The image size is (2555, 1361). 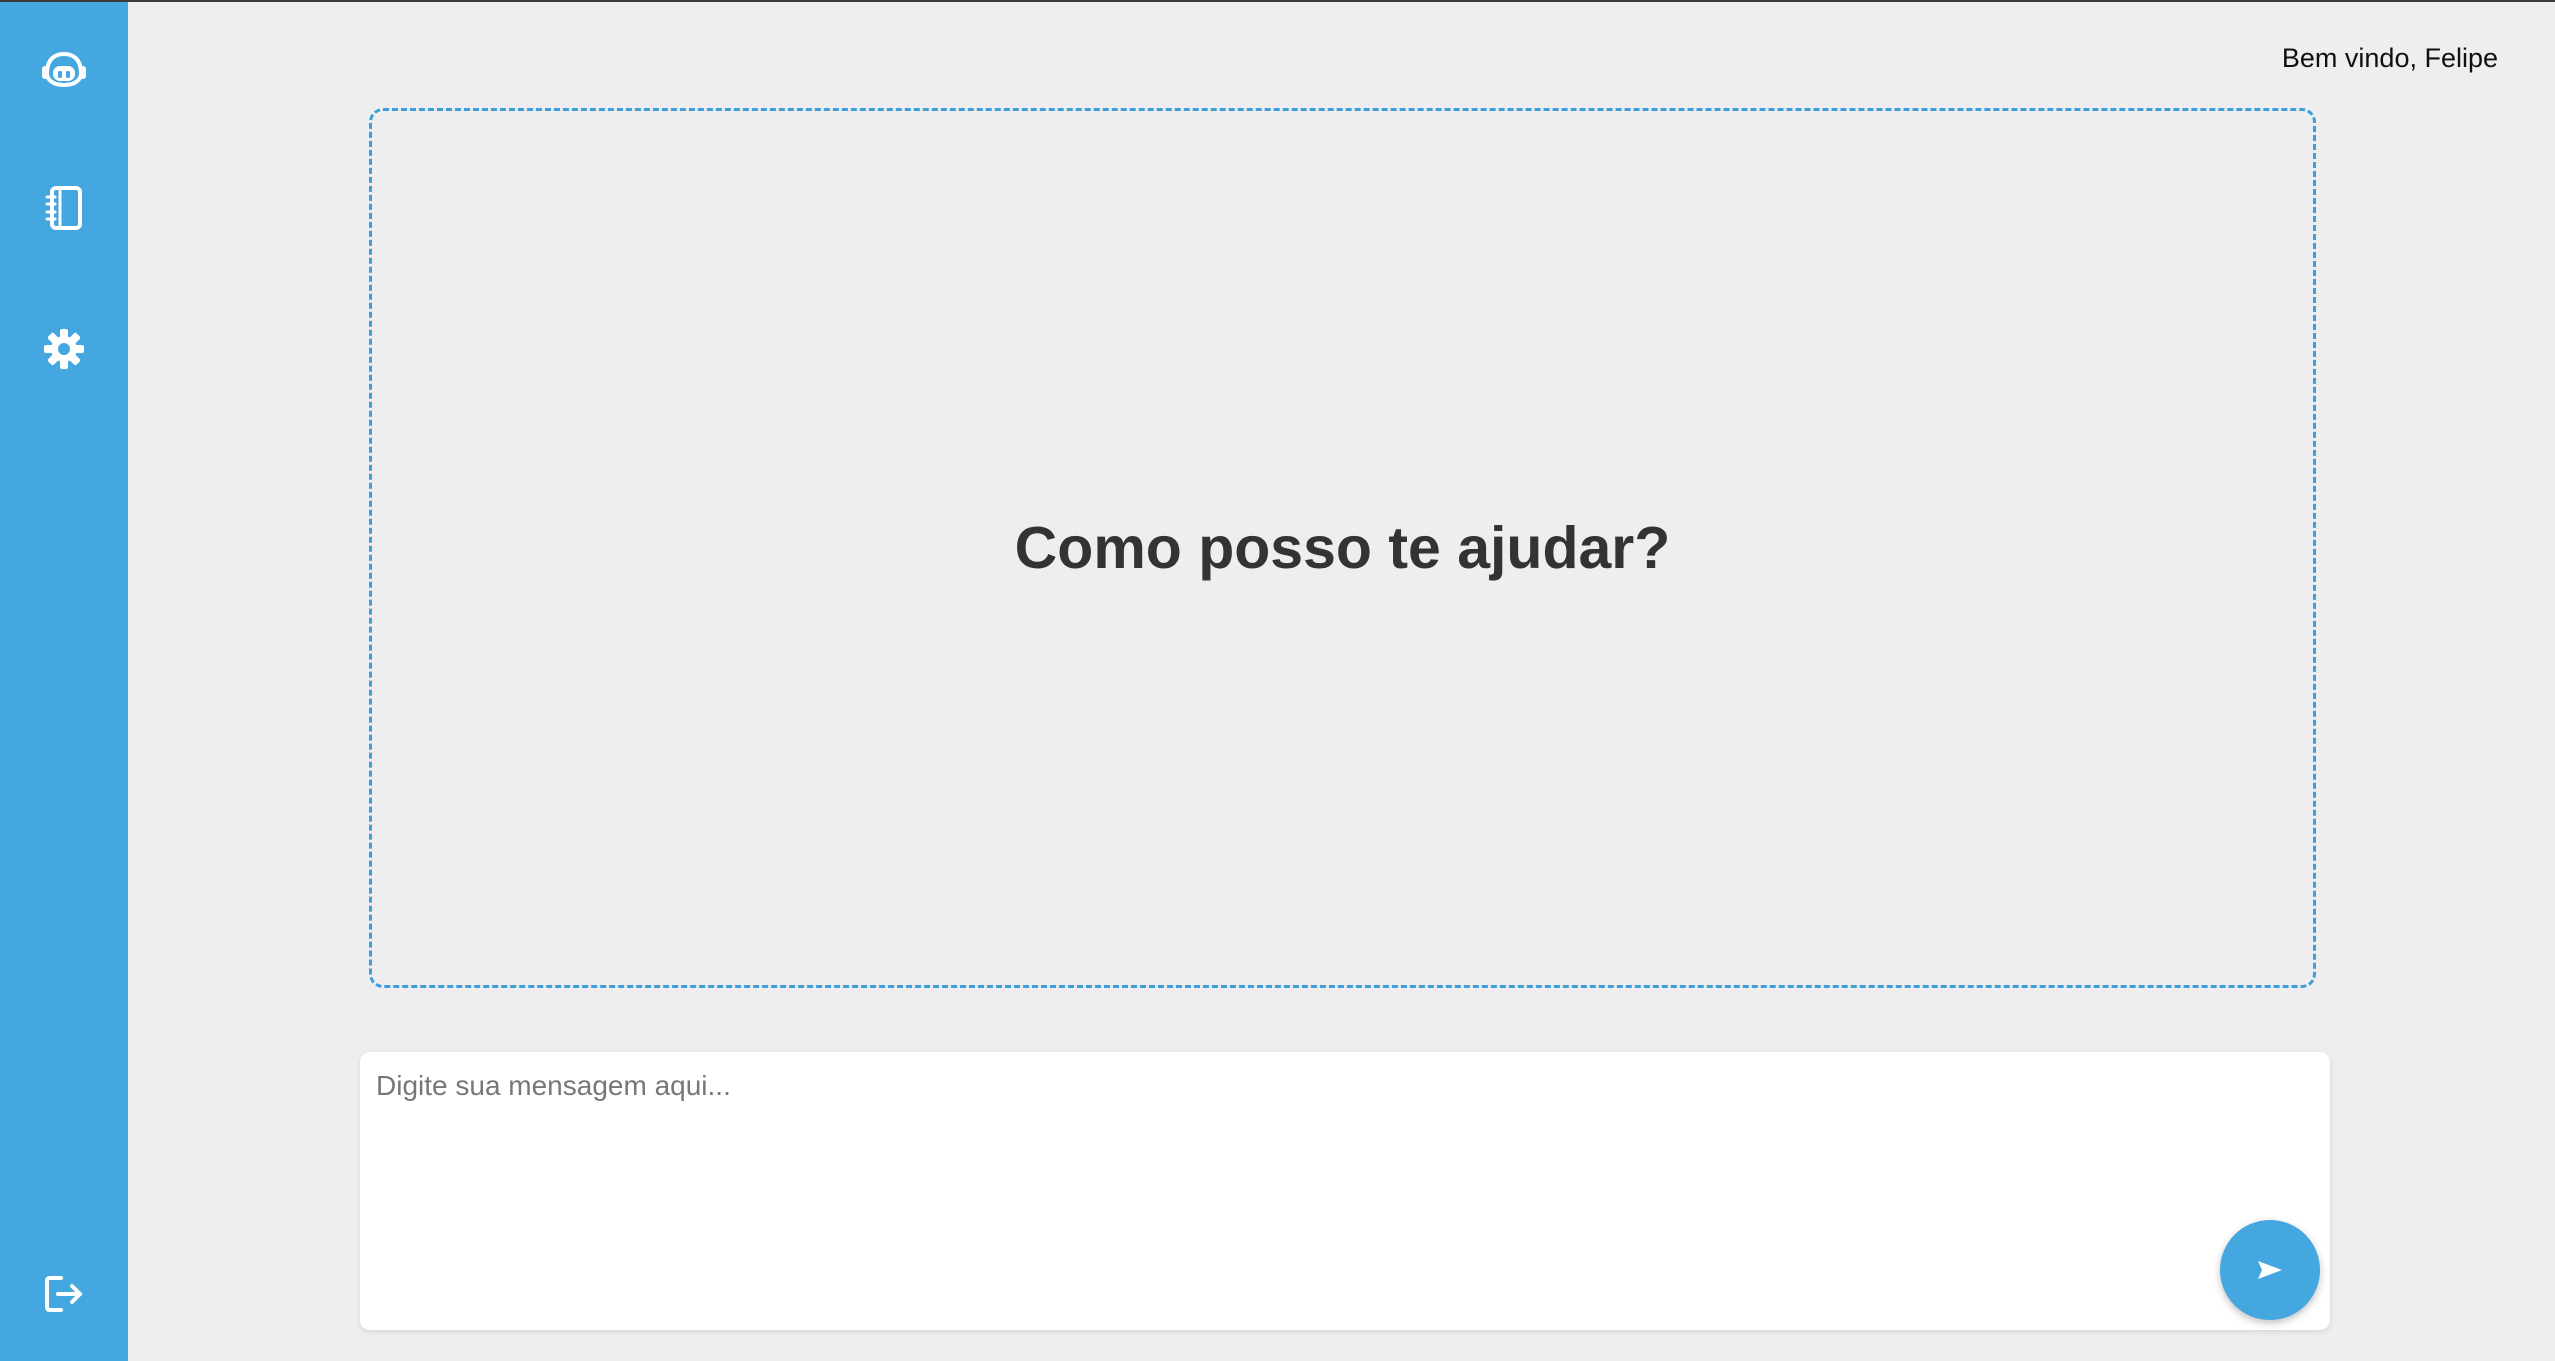 I want to click on logout-icon, so click(x=63, y=1294).